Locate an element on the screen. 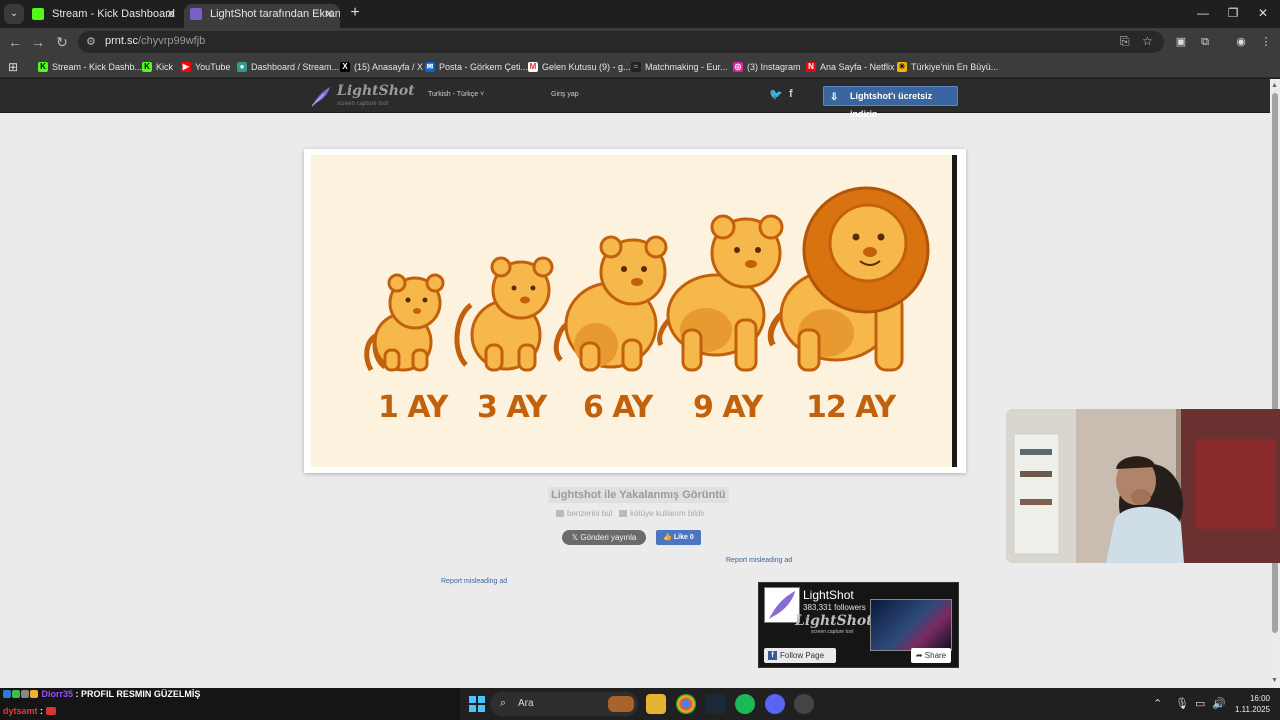 This screenshot has height=720, width=1280. camera-icon is located at coordinates (560, 513).